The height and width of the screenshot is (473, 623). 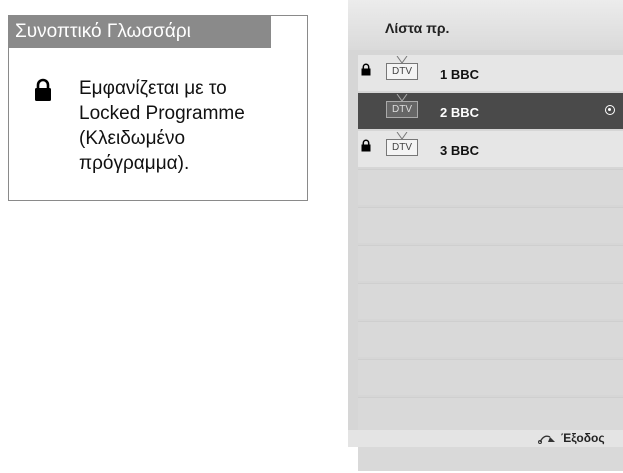 I want to click on glossary-line: Εμφανίζεται με το, so click(x=153, y=88).